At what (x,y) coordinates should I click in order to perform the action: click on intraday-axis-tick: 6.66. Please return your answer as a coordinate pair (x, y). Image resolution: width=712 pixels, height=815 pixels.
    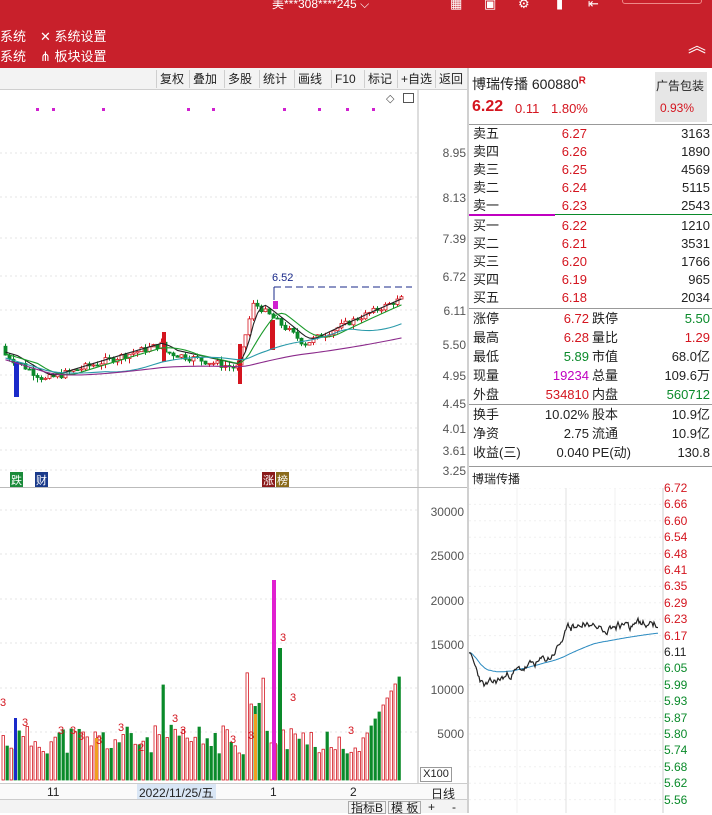
    Looking at the image, I should click on (676, 504).